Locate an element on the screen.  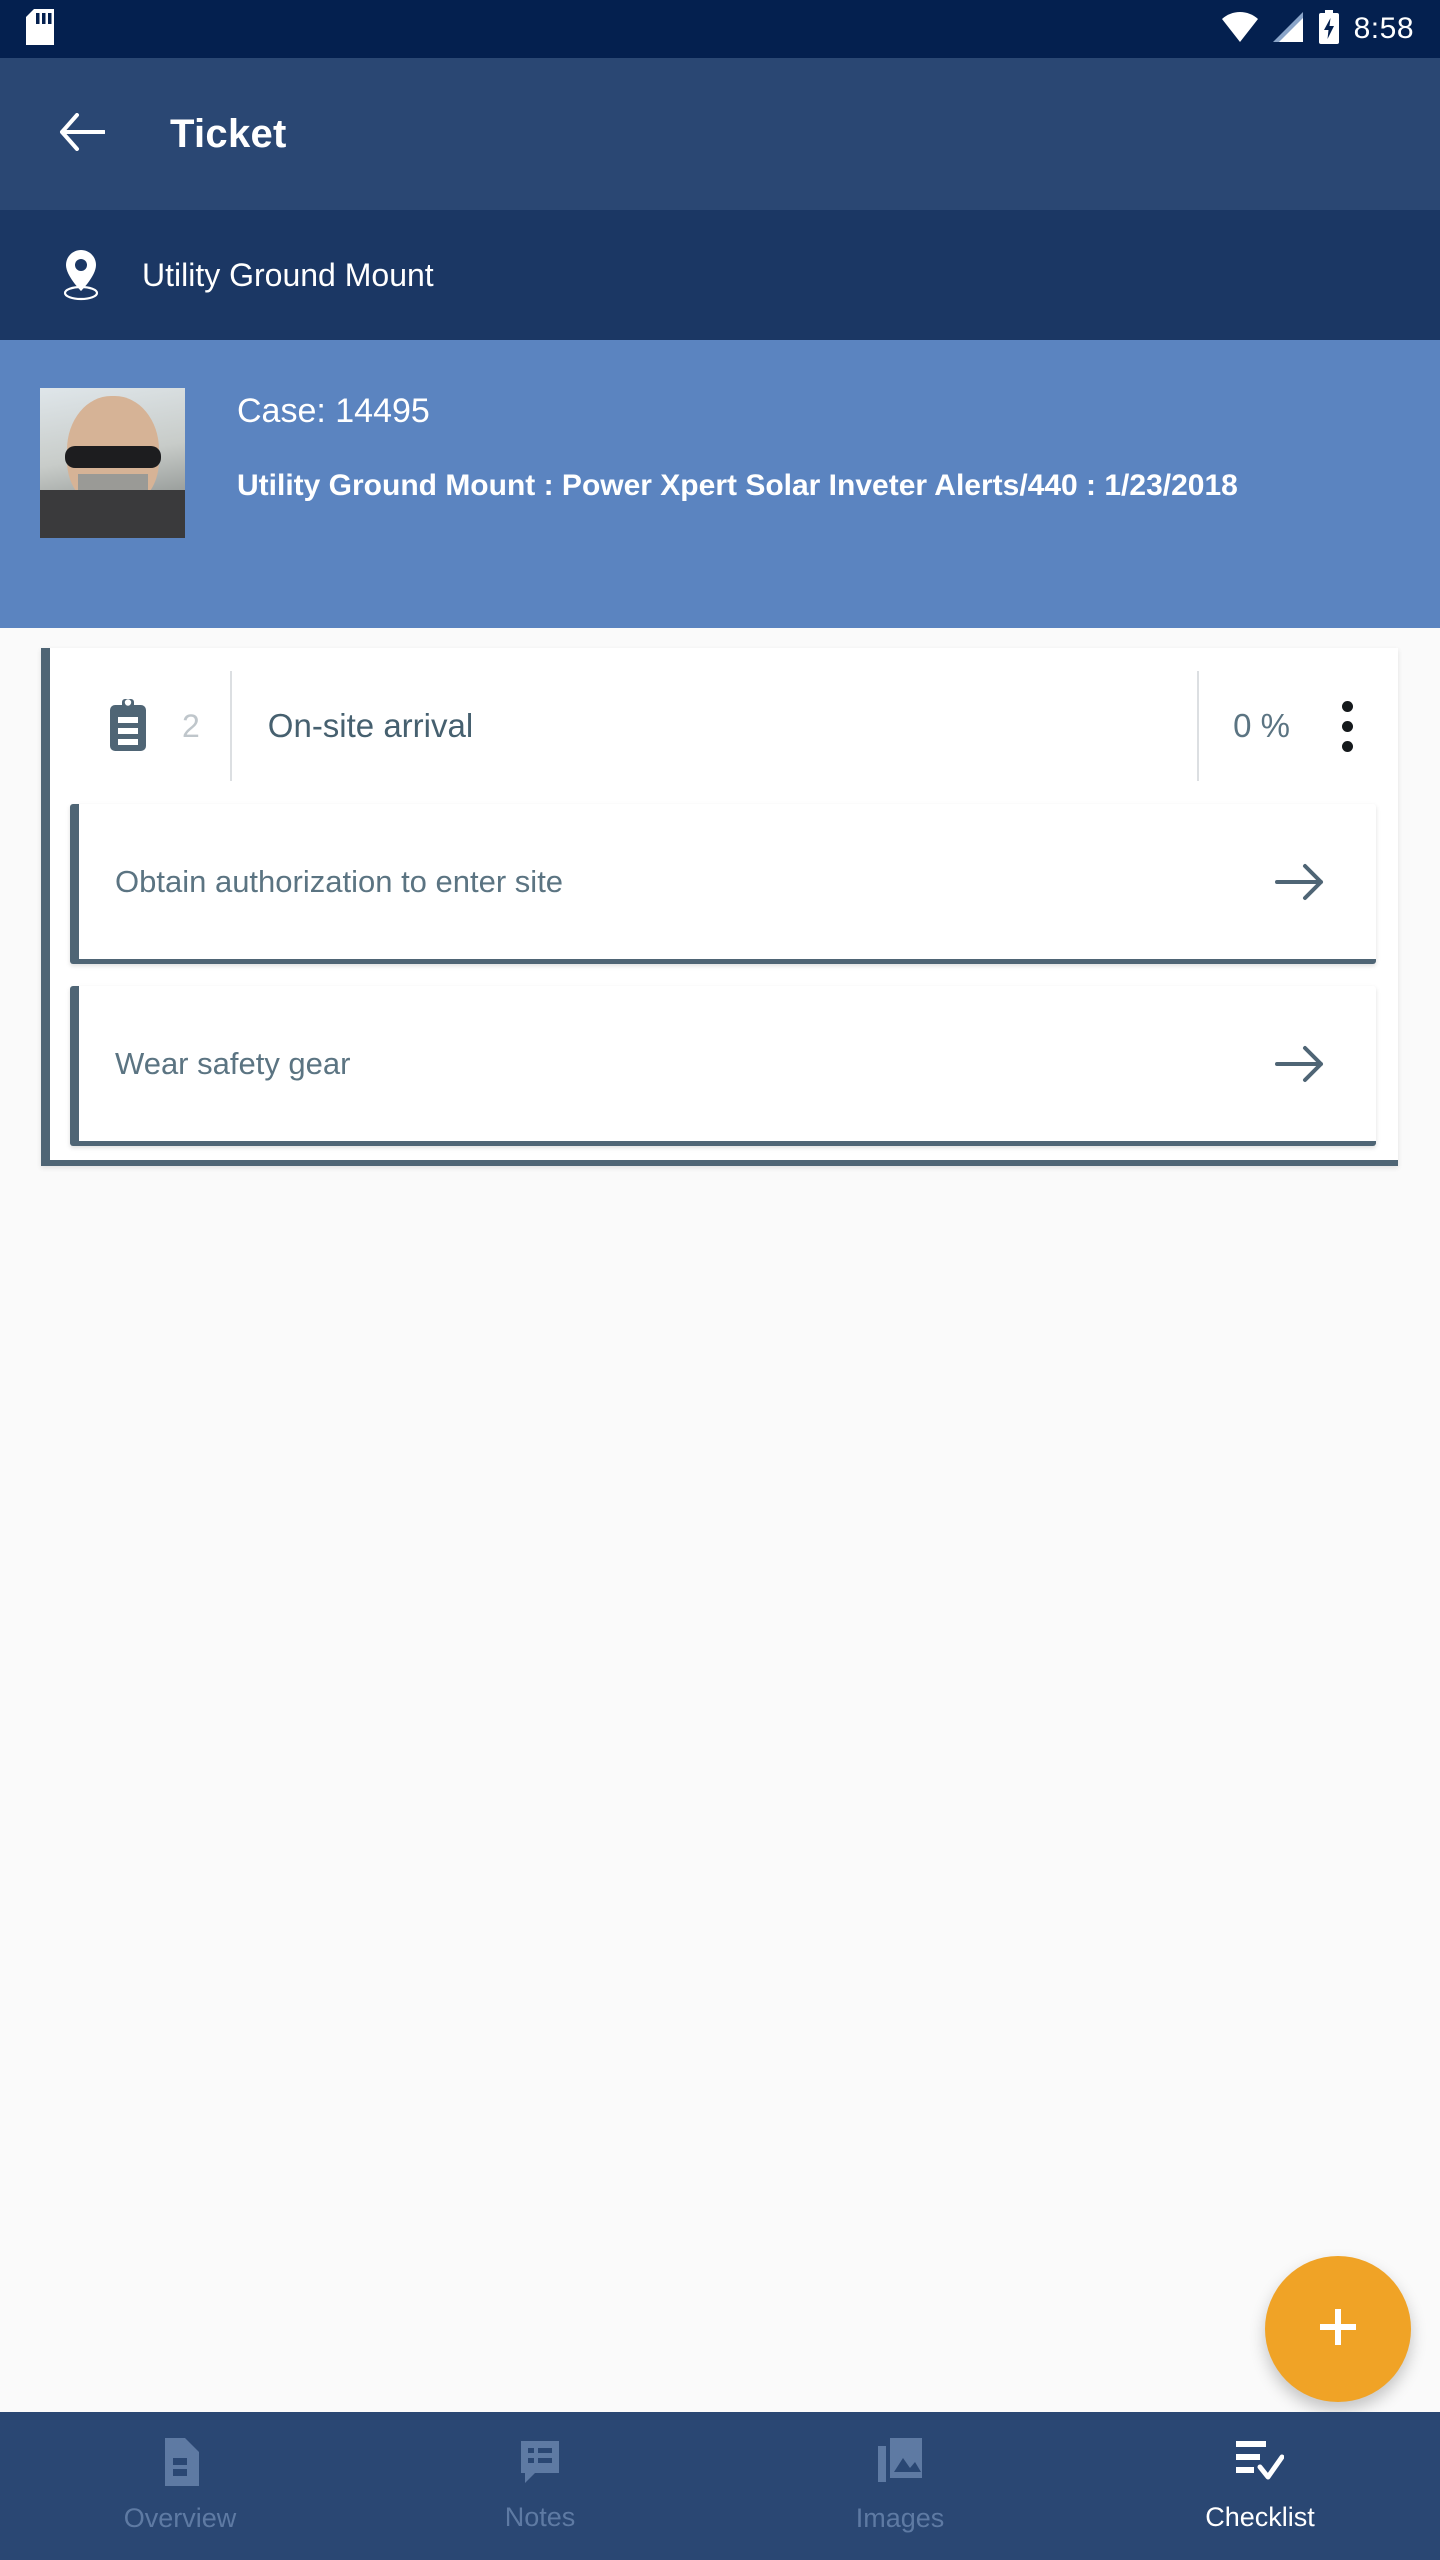
battery-charging-icon is located at coordinates (1329, 29).